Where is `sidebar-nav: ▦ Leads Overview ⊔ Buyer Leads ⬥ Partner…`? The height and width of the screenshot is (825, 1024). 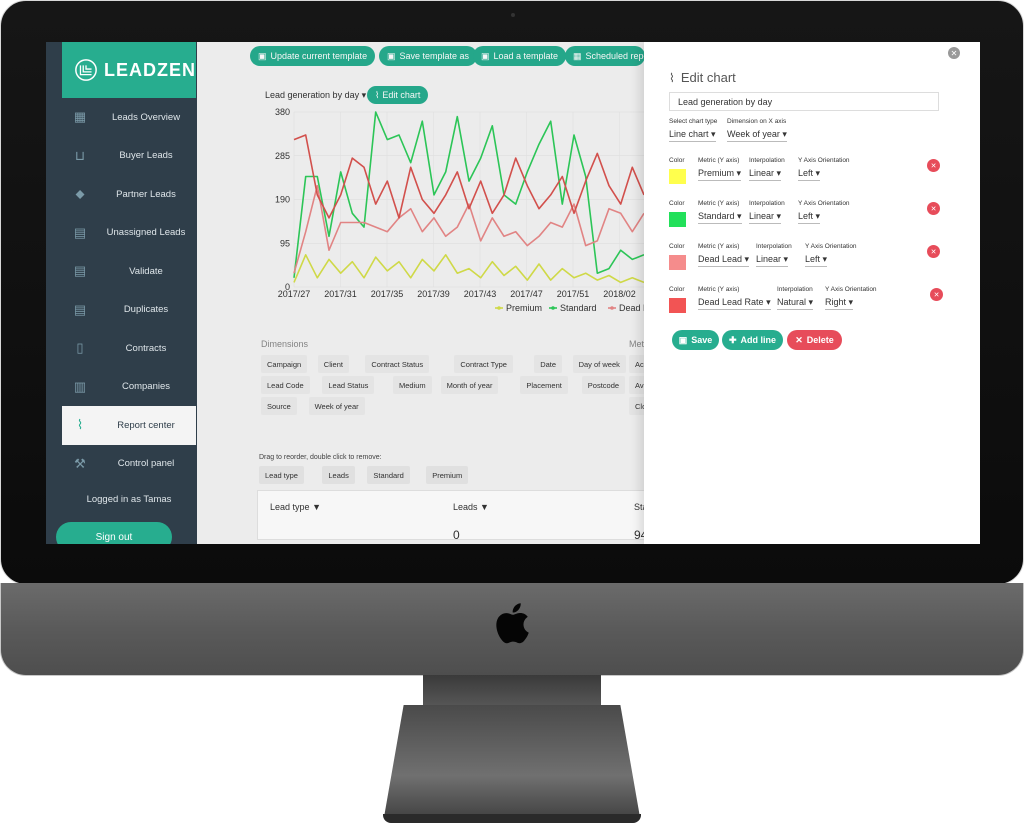 sidebar-nav: ▦ Leads Overview ⊔ Buyer Leads ⬥ Partner… is located at coordinates (129, 290).